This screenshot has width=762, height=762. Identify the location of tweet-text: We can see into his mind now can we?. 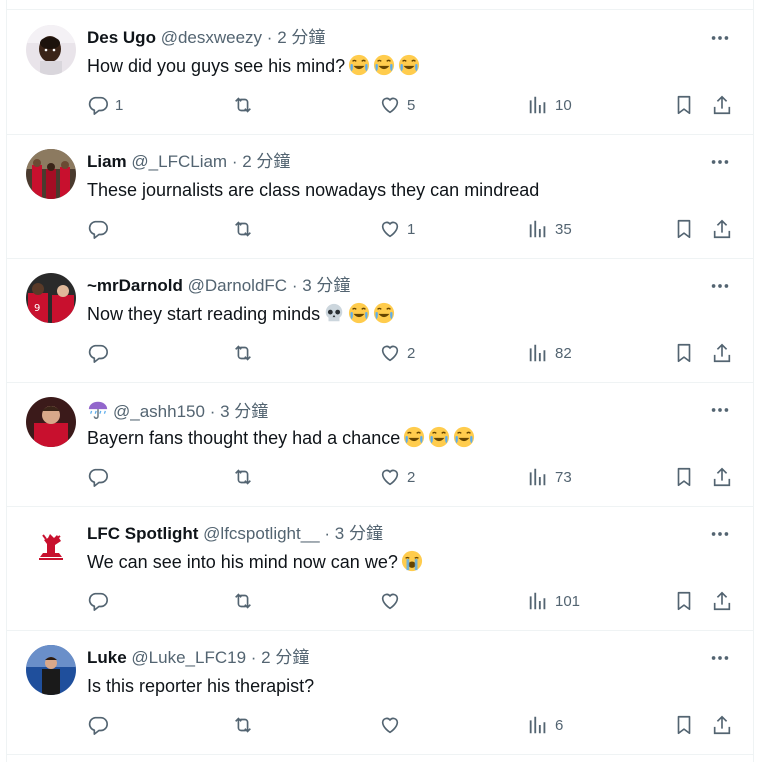
(255, 562).